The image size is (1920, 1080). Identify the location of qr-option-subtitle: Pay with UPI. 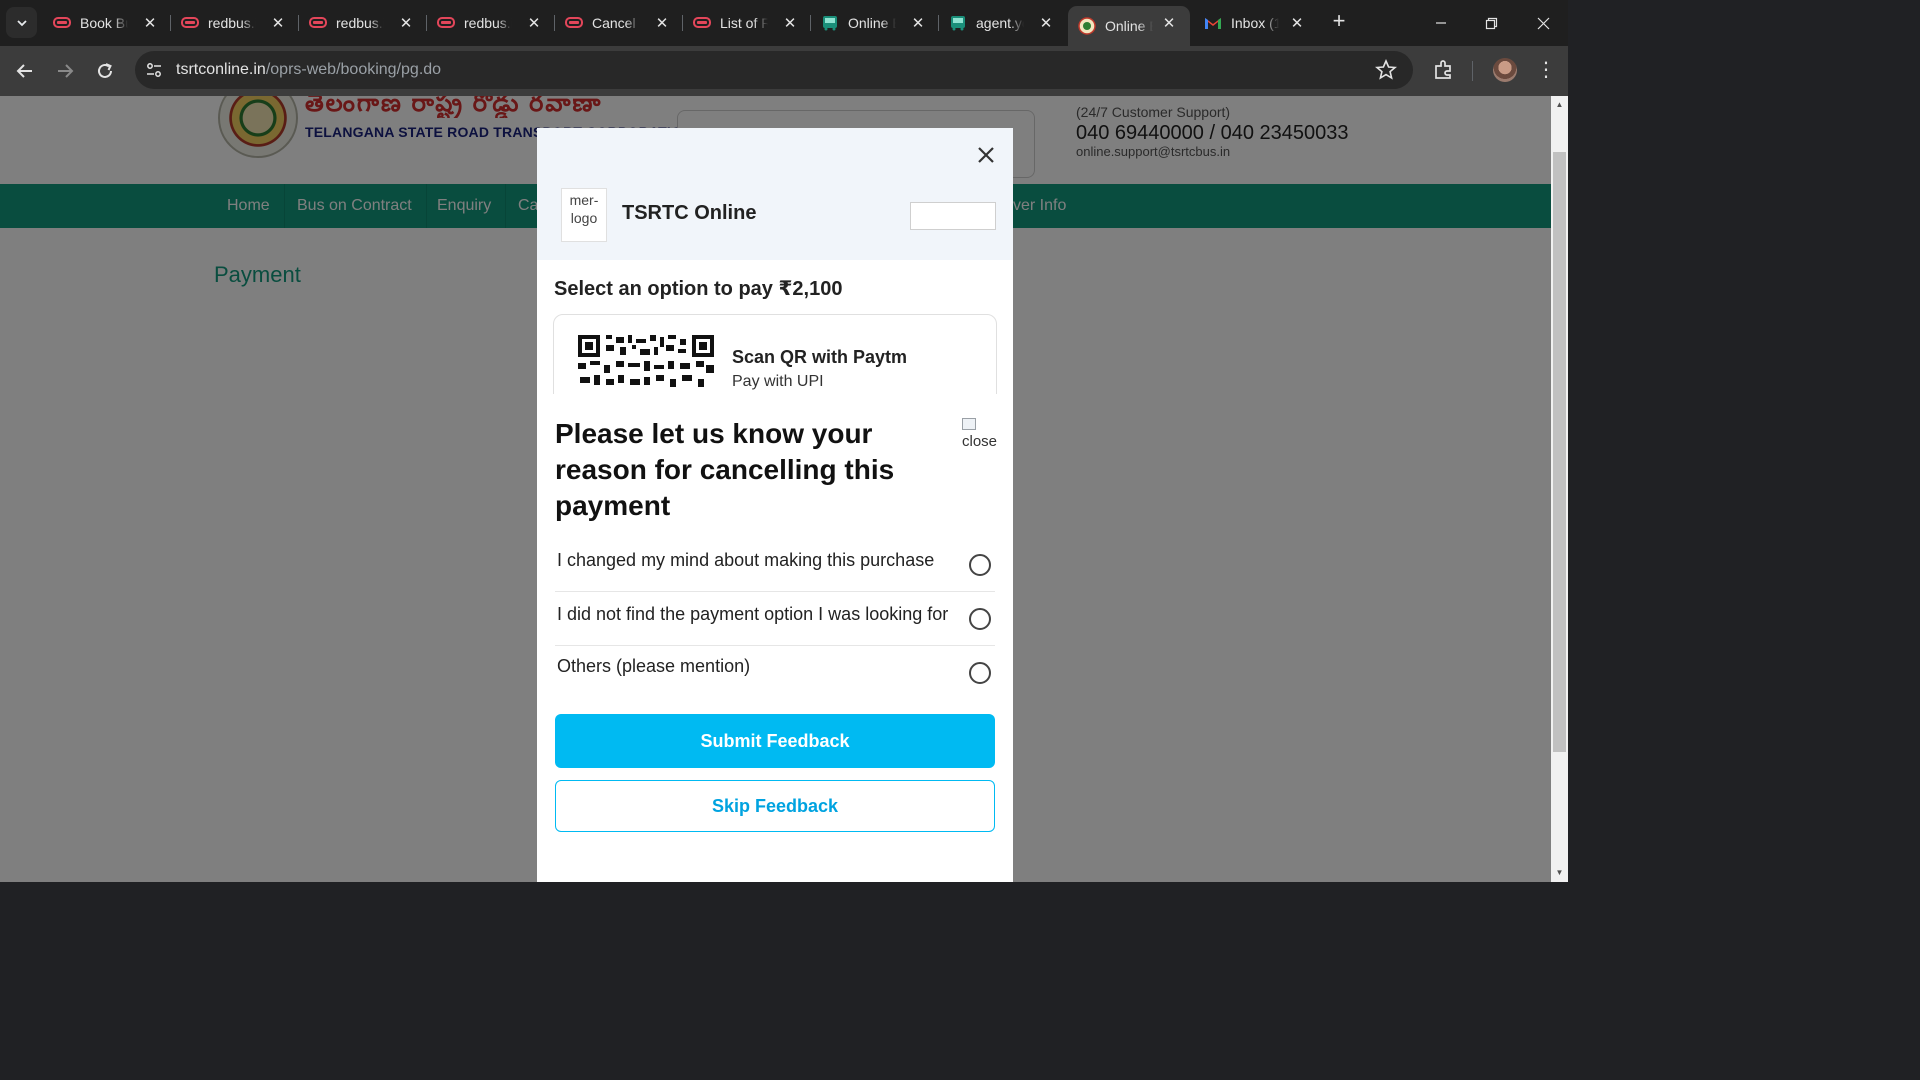
(778, 381).